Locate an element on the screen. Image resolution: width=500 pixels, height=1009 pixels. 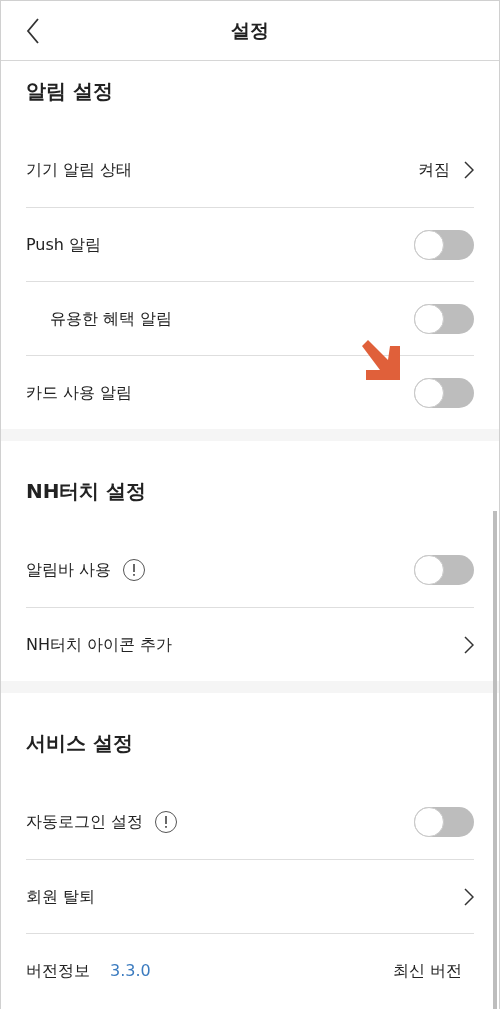
setting-label: 버전정보 is located at coordinates (58, 970).